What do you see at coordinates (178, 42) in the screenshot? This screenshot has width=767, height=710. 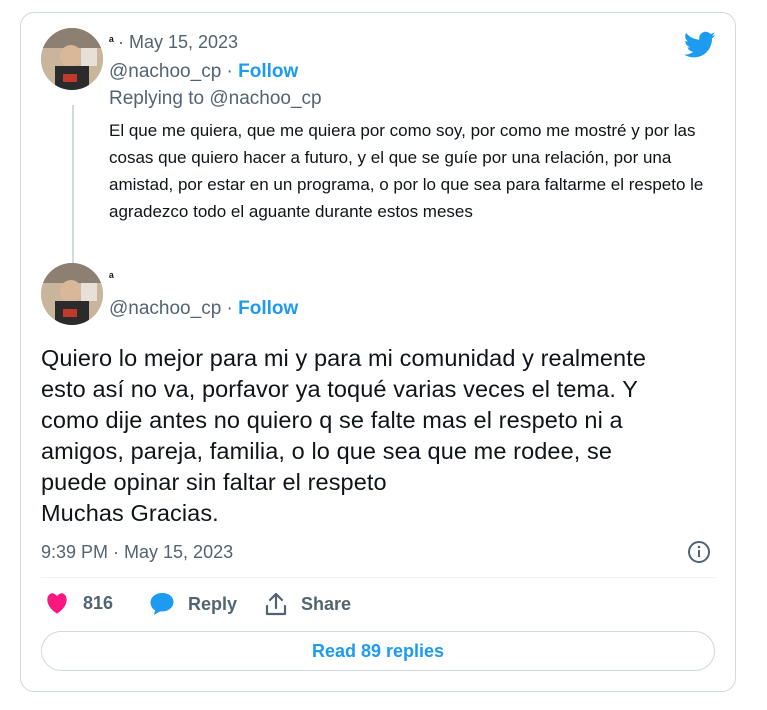 I see `tweet-date: · May 15, 2023` at bounding box center [178, 42].